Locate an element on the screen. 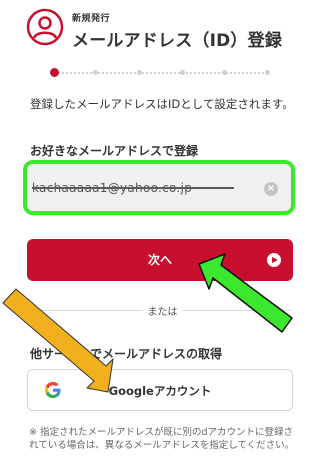 The width and height of the screenshot is (322, 470). google-account-button: Googleアカウント is located at coordinates (160, 390).